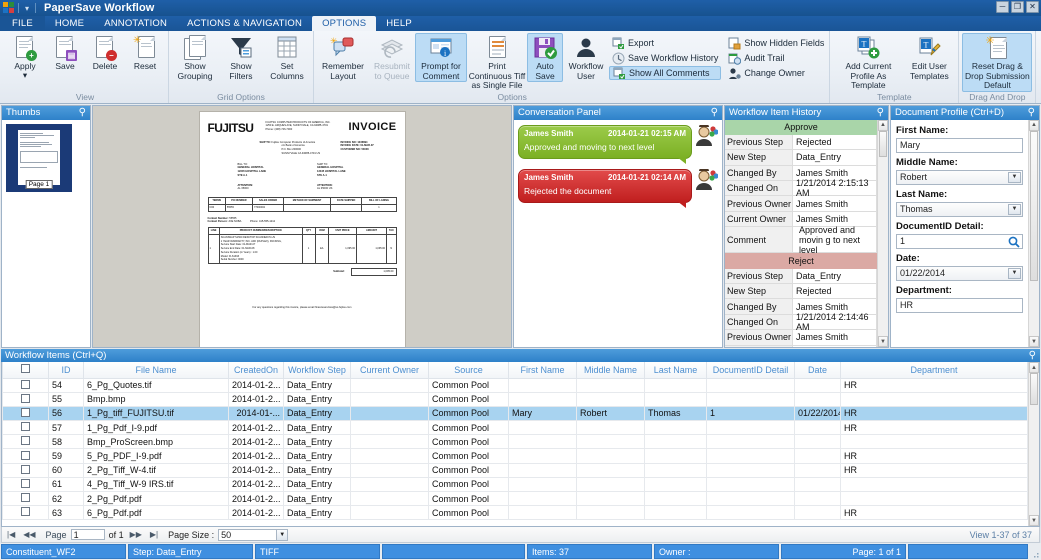 The image size is (1041, 560). What do you see at coordinates (317, 370) in the screenshot?
I see `col-header-workflow-step: Workflow Step` at bounding box center [317, 370].